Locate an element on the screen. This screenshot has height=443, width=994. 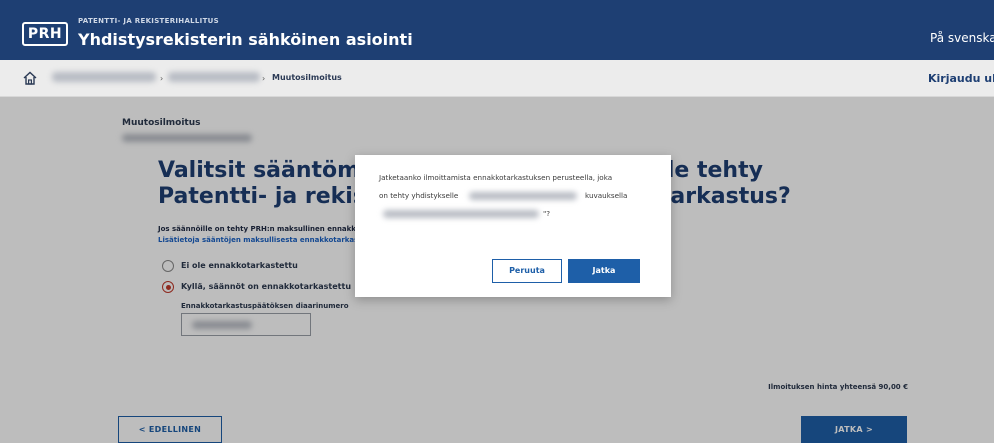
cancel-button: Peruuta is located at coordinates (527, 271).